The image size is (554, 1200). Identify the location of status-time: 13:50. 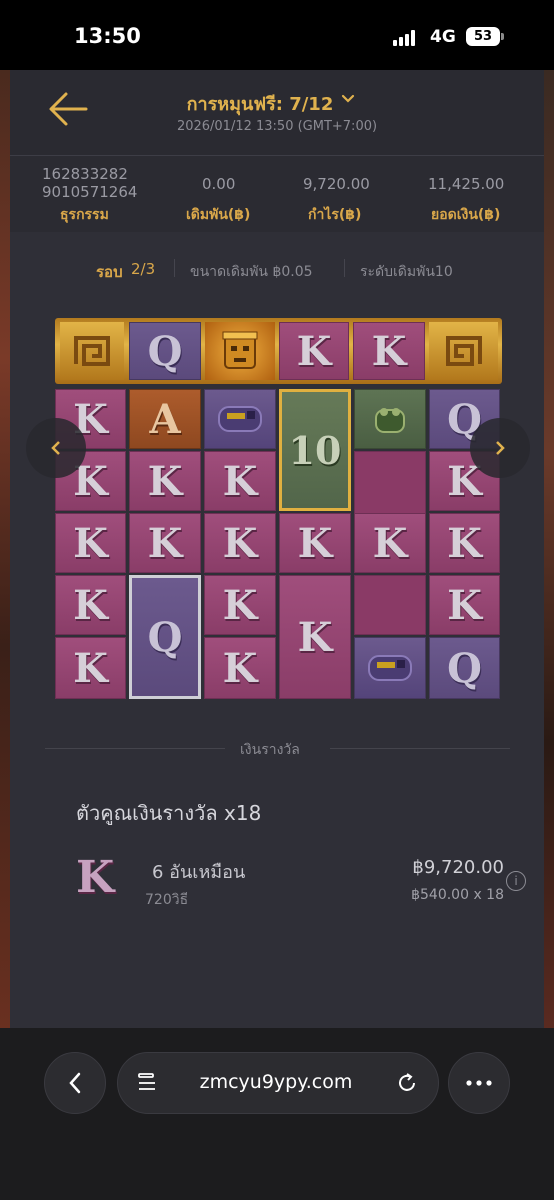
(107, 36).